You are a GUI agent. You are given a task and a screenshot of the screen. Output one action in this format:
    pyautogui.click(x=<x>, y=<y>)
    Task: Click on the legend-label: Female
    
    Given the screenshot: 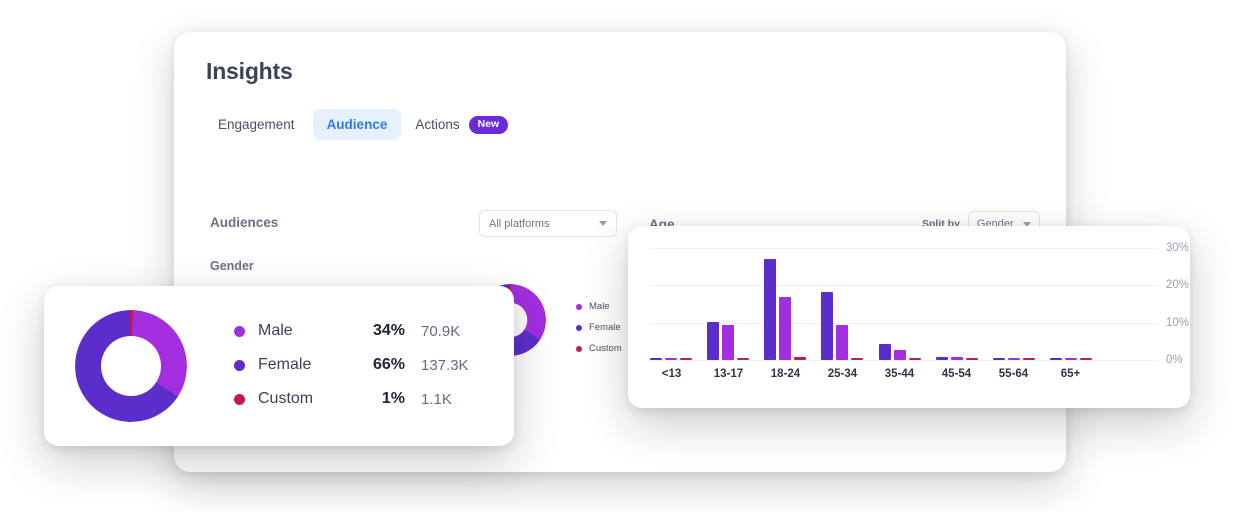 What is the action you would take?
    pyautogui.click(x=285, y=364)
    